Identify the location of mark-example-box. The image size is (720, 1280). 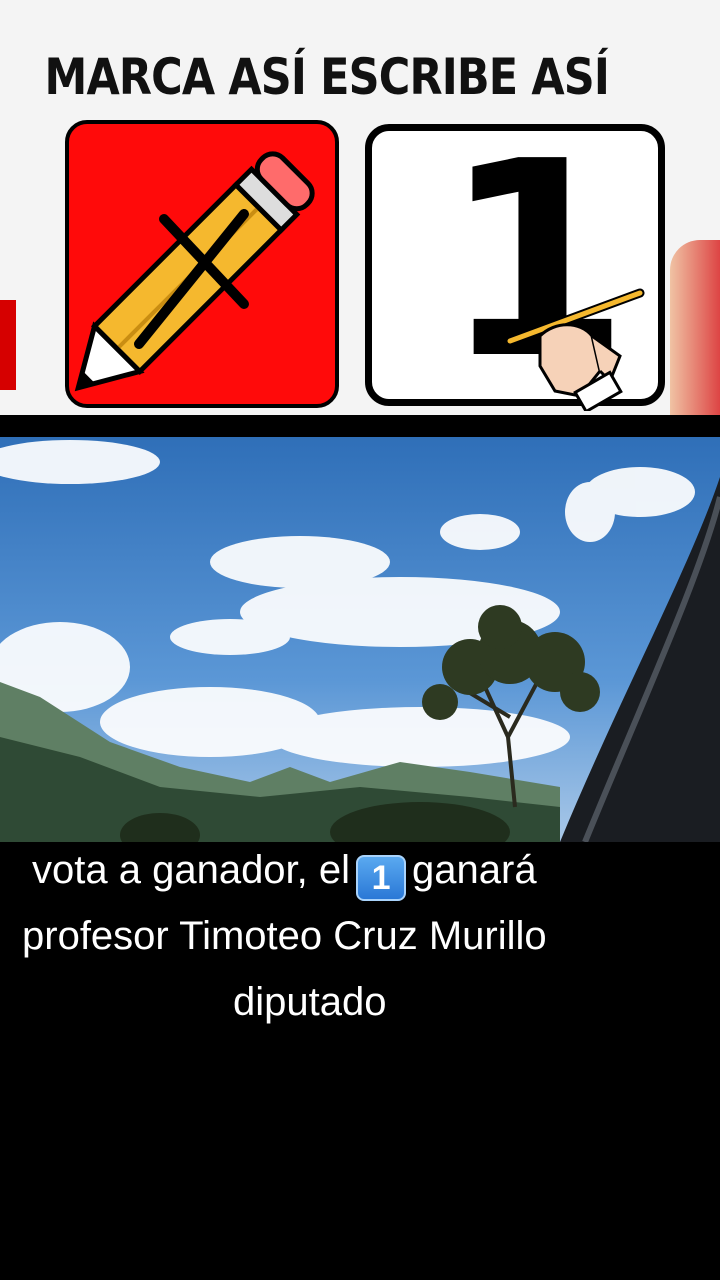
(202, 264).